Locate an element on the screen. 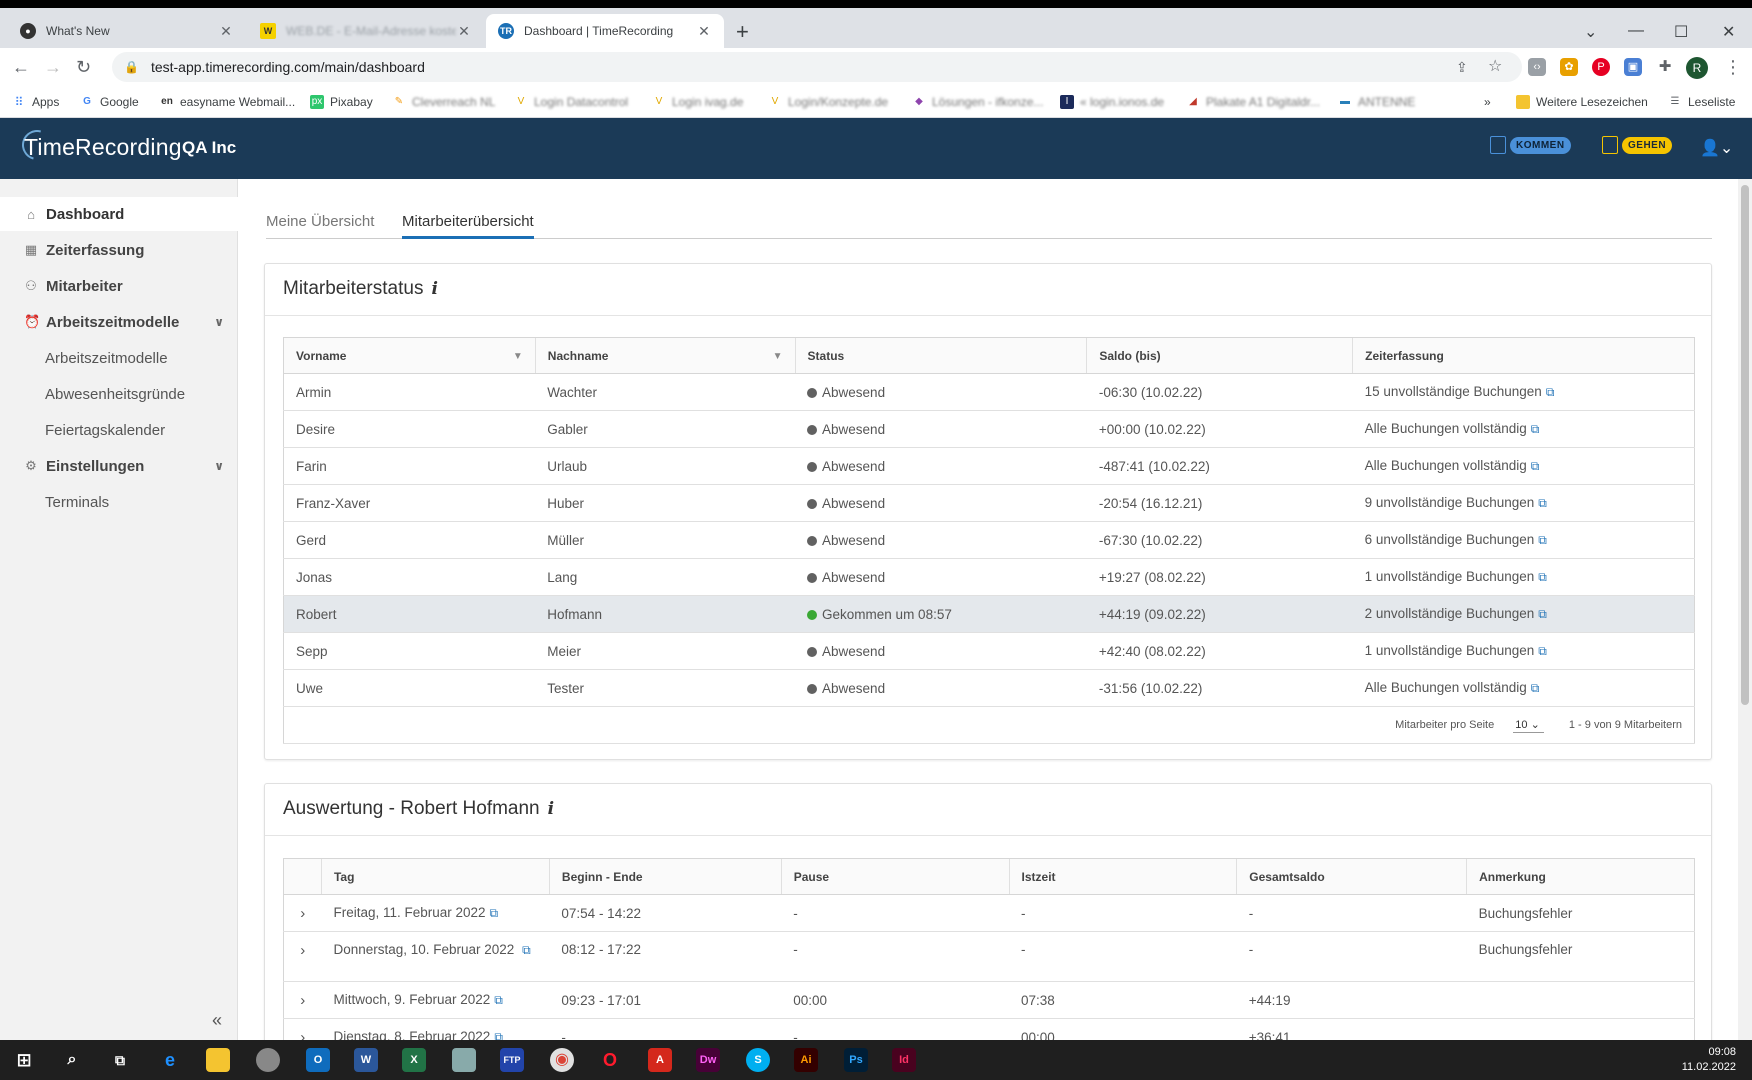 The height and width of the screenshot is (1080, 1752). bookmark-pixabay: px Pixabay is located at coordinates (341, 102).